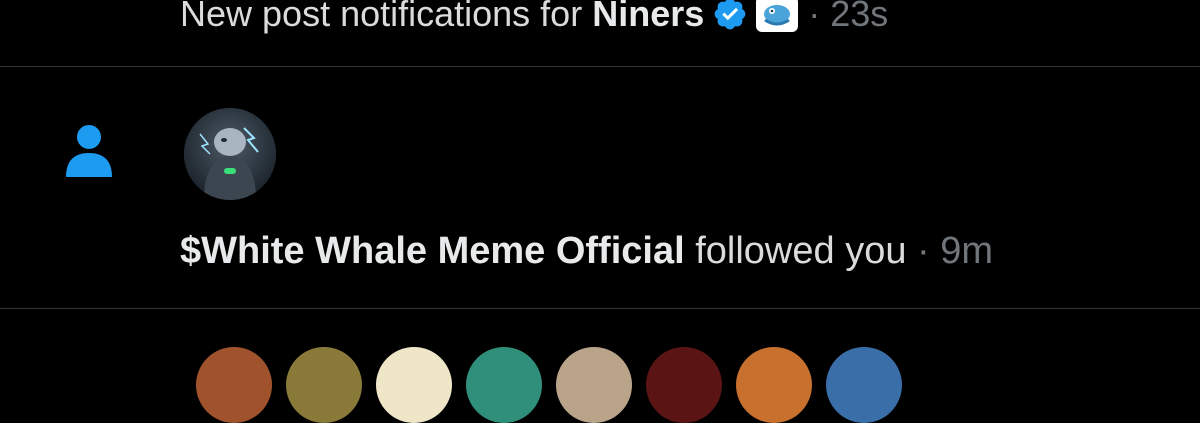 Image resolution: width=1200 pixels, height=423 pixels. I want to click on verified-badge-icon, so click(730, 15).